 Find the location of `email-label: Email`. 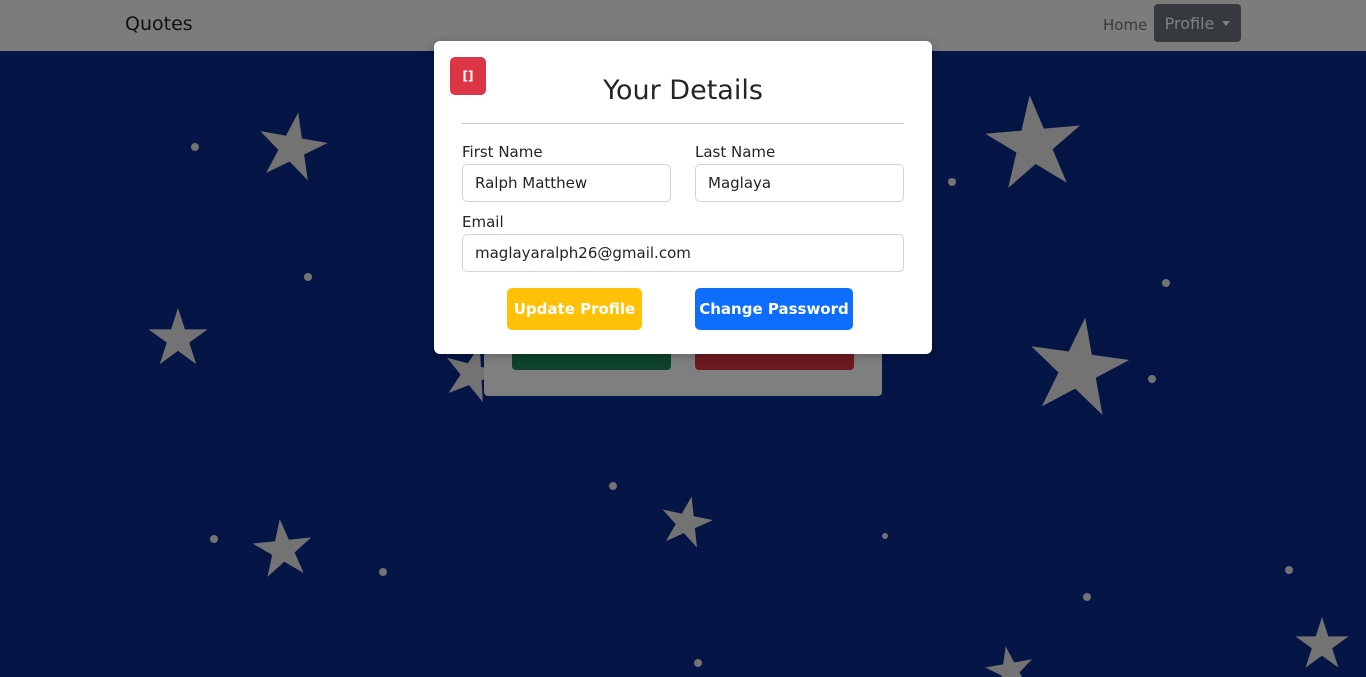

email-label: Email is located at coordinates (483, 222).